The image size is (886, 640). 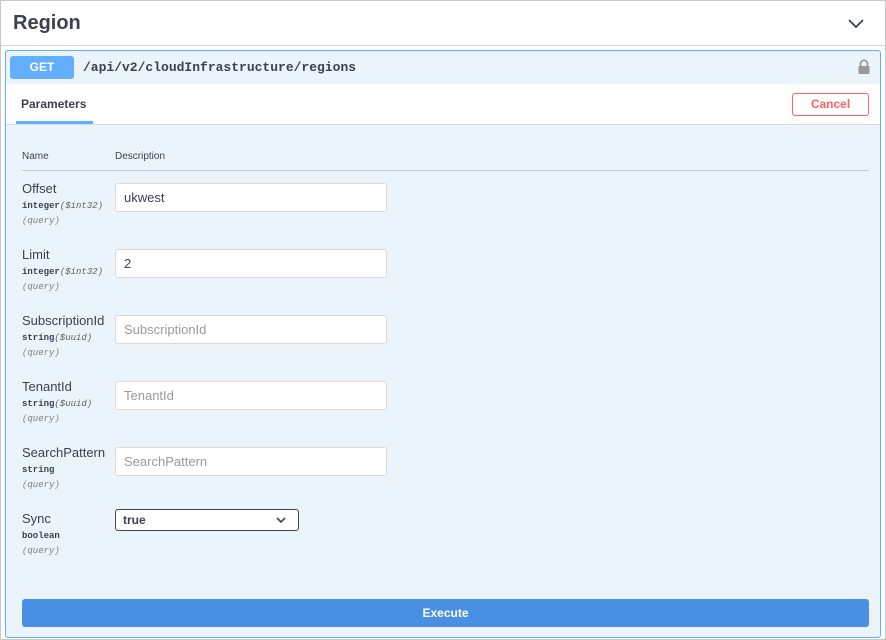 What do you see at coordinates (72, 467) in the screenshot?
I see `param-searchpattern: SearchPattern string (query)` at bounding box center [72, 467].